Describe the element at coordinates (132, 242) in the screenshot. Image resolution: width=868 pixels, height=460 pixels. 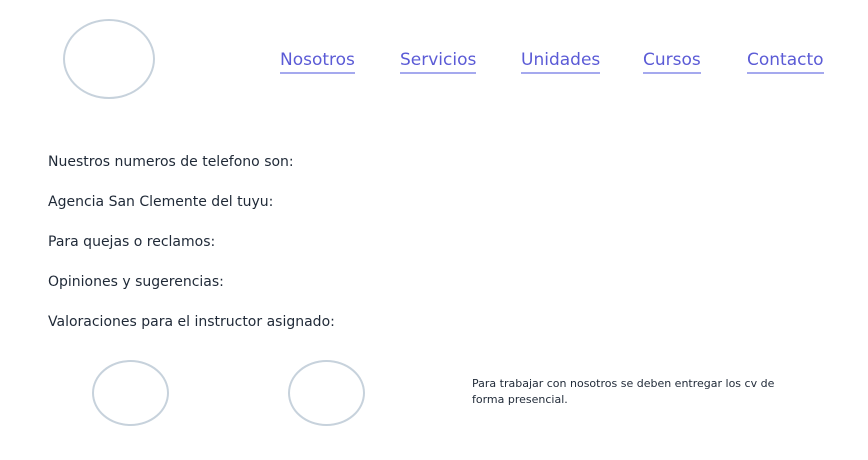
I see `complaints-phone-label: Para quejas o reclamos:` at that location.